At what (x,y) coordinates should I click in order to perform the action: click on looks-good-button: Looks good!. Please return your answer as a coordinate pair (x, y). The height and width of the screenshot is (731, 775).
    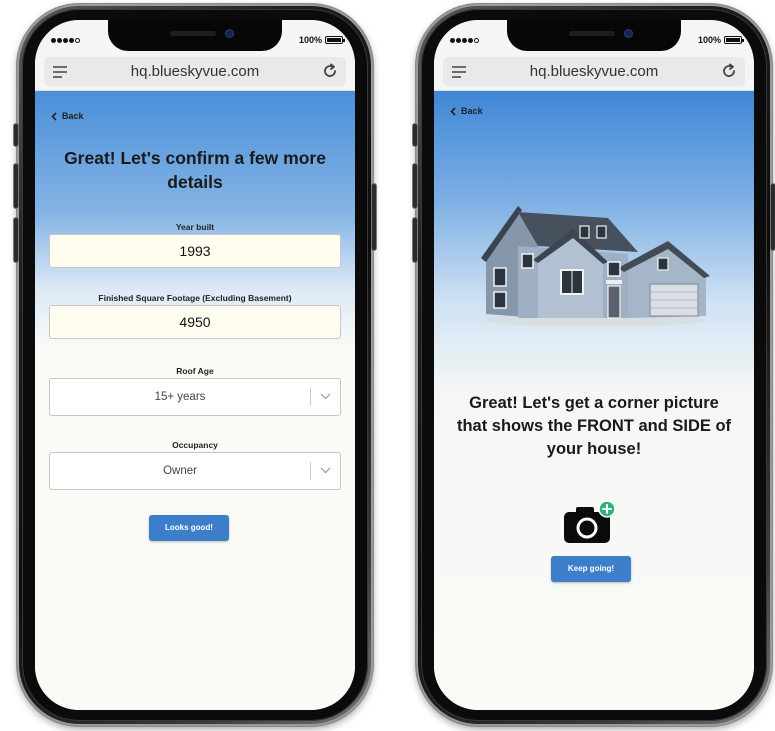
    Looking at the image, I should click on (189, 528).